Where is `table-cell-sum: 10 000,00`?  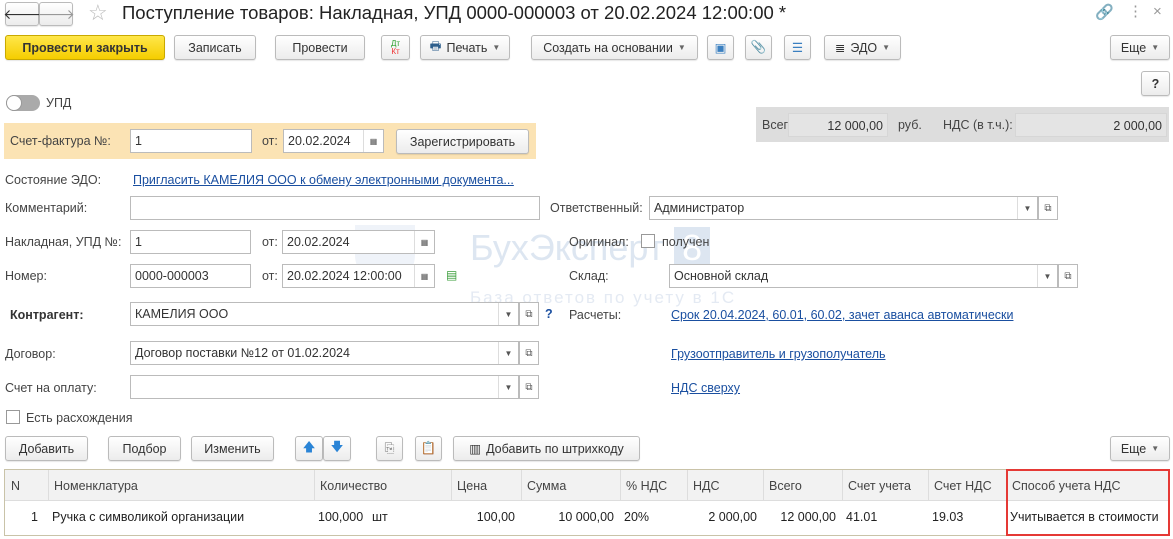 table-cell-sum: 10 000,00 is located at coordinates (569, 517).